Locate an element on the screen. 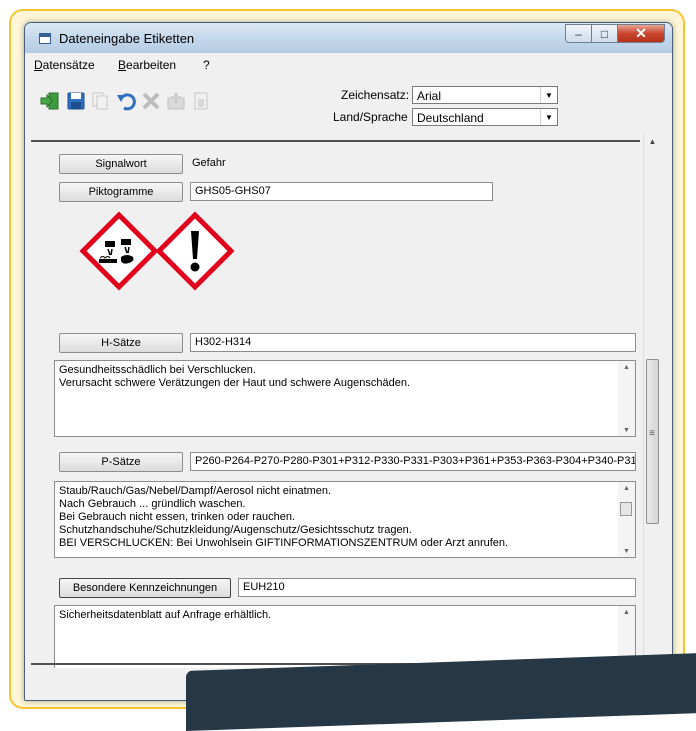  corrosion-pictogram is located at coordinates (119, 251).